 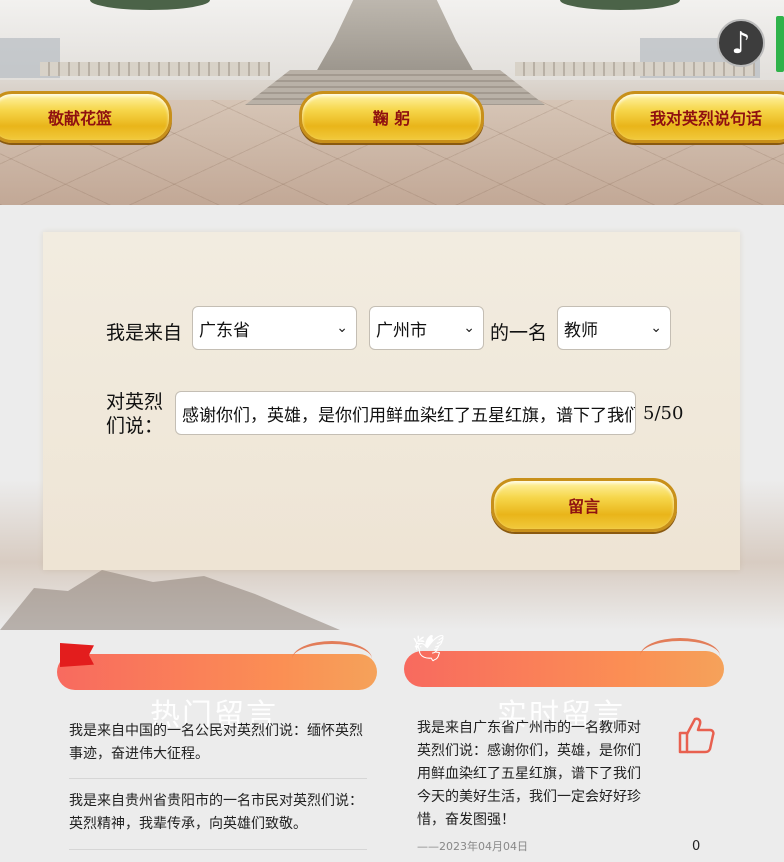 I want to click on thumbs-up-icon, so click(x=696, y=735).